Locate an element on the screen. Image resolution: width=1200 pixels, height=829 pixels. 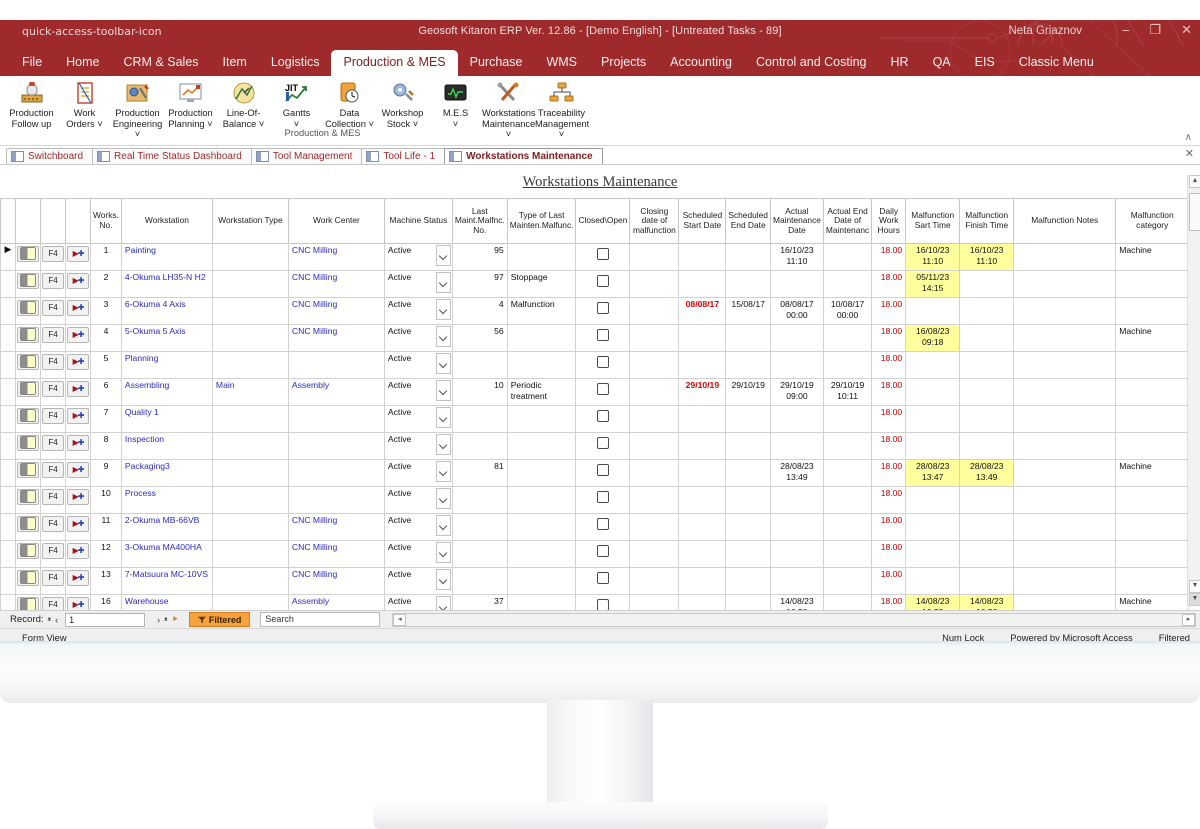
cell-mal-finish: 28/08/23 13:49 is located at coordinates (987, 473).